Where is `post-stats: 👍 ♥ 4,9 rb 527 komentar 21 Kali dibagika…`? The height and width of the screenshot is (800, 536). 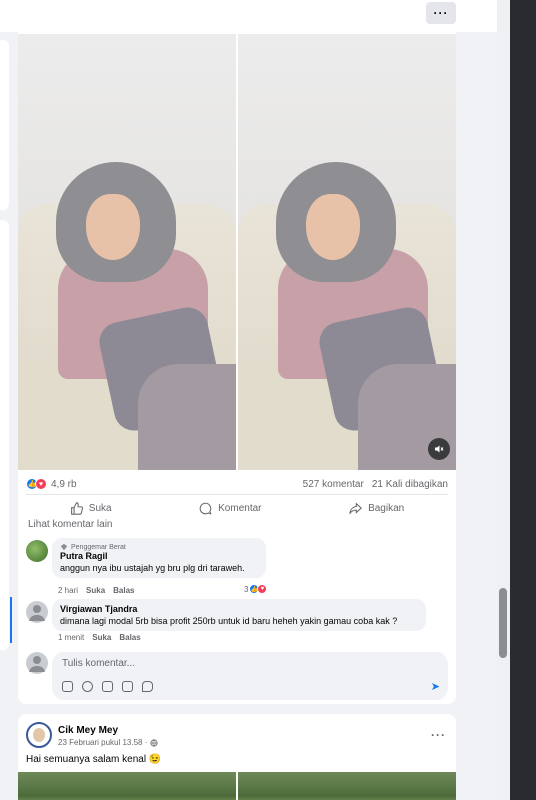 post-stats: 👍 ♥ 4,9 rb 527 komentar 21 Kali dibagika… is located at coordinates (237, 484).